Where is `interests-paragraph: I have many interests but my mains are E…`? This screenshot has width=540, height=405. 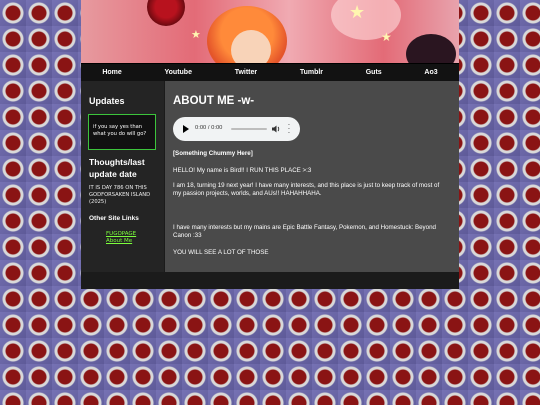 interests-paragraph: I have many interests but my mains are E… is located at coordinates (304, 231).